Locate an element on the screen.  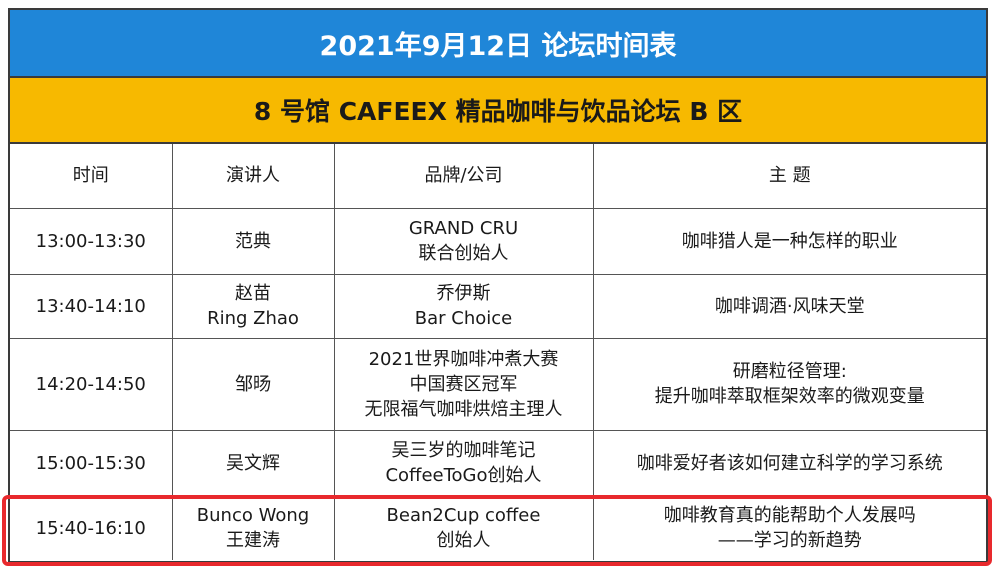
time-cell: 13:40-14:10 is located at coordinates (91, 306).